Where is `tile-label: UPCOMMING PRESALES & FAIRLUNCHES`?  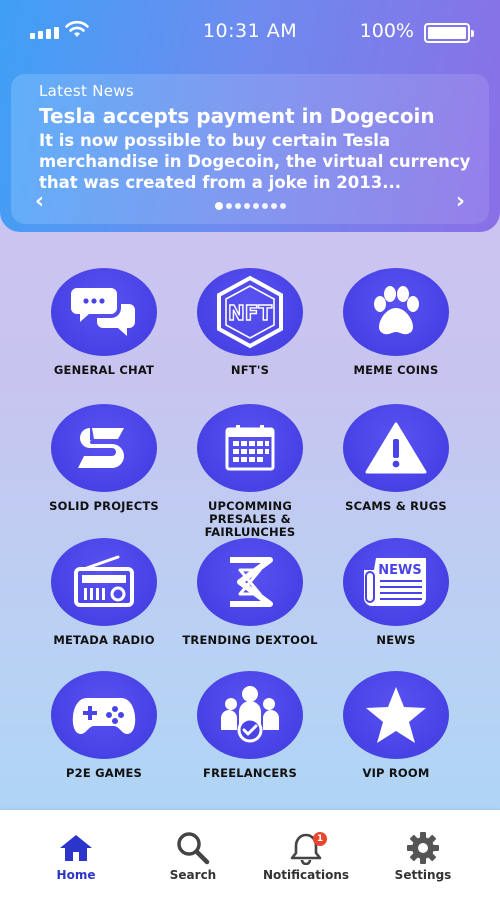
tile-label: UPCOMMING PRESALES & FAIRLUNCHES is located at coordinates (250, 519).